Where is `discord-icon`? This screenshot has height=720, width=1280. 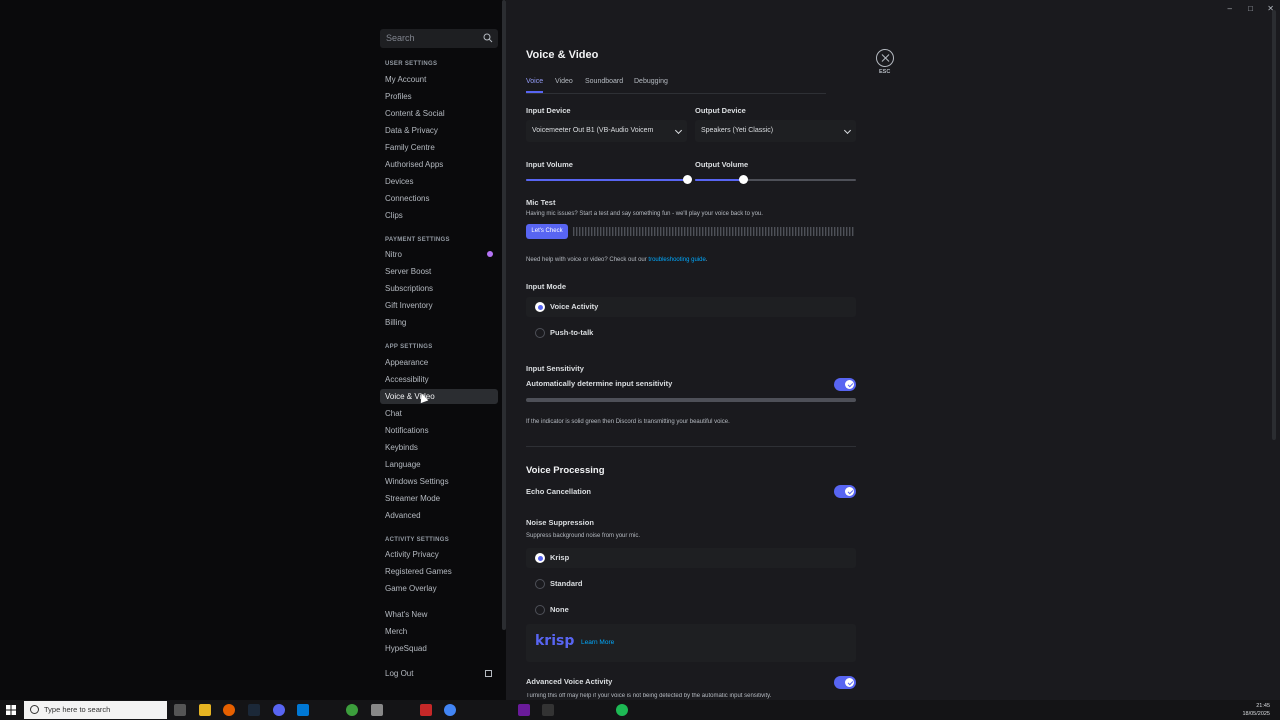
discord-icon is located at coordinates (279, 710).